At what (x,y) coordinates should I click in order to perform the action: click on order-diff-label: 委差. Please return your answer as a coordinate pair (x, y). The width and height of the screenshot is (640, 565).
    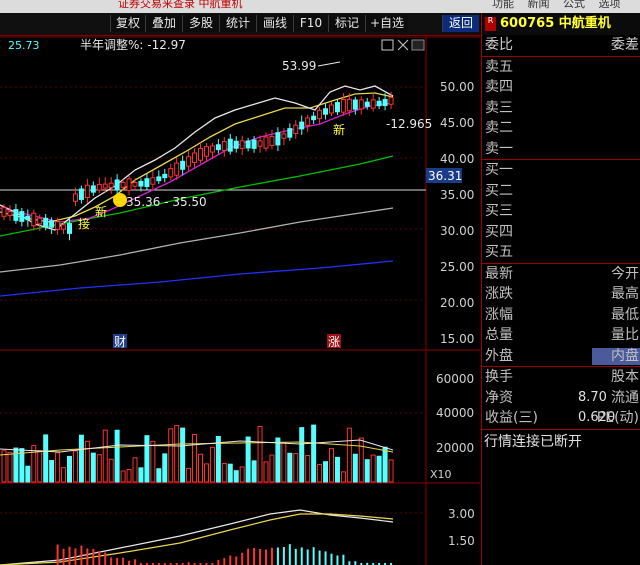
    Looking at the image, I should click on (625, 45).